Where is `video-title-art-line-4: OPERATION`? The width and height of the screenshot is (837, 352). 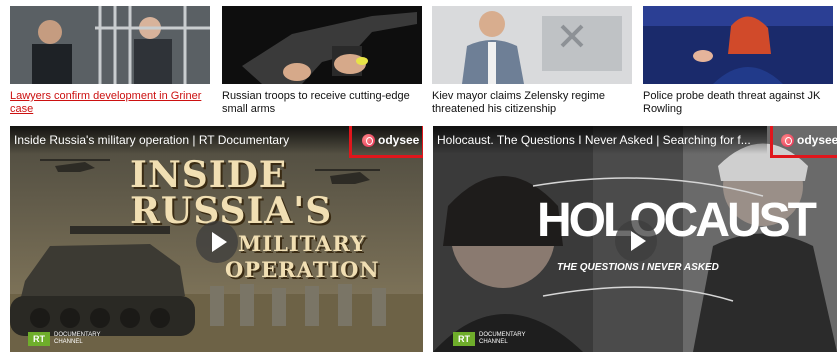 video-title-art-line-4: OPERATION is located at coordinates (302, 269).